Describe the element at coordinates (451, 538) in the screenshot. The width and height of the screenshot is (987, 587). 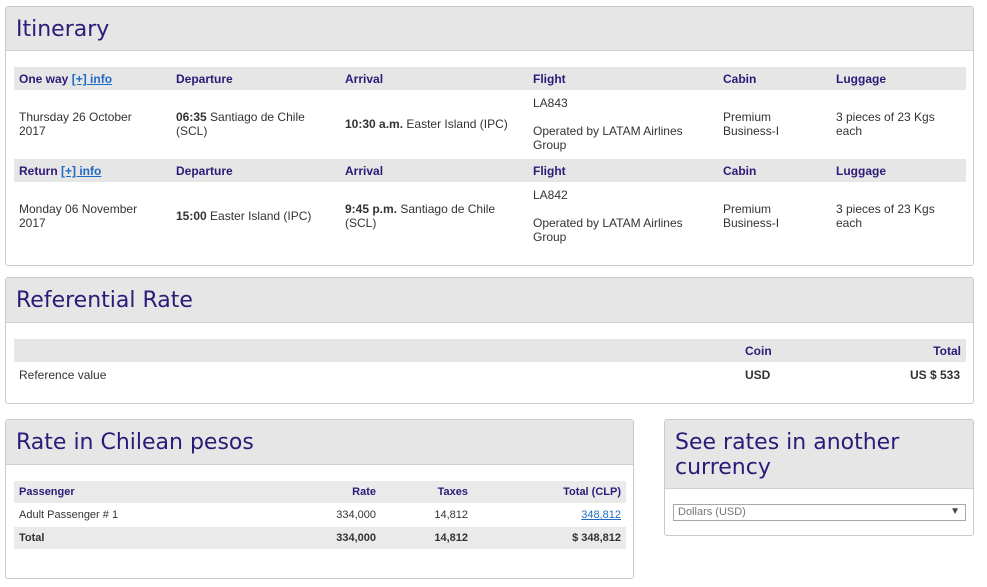
I see `total-taxes: 14,812` at that location.